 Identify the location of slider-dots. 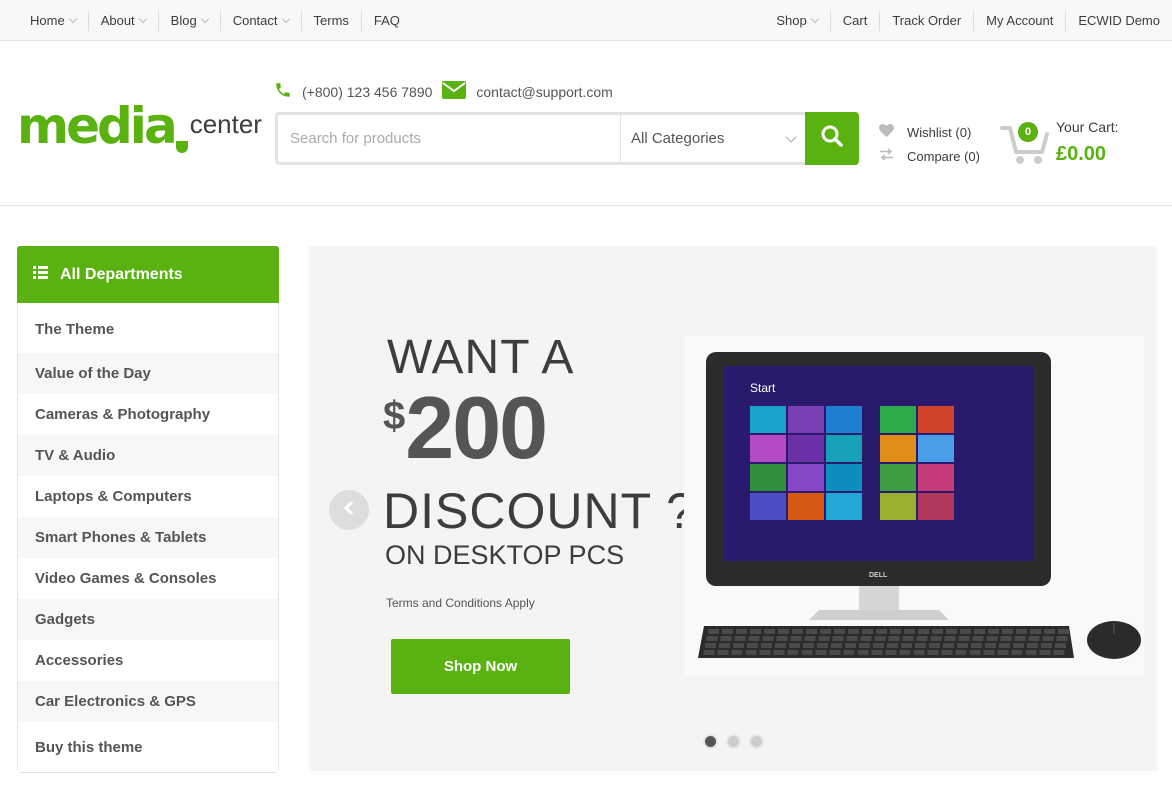
(737, 741).